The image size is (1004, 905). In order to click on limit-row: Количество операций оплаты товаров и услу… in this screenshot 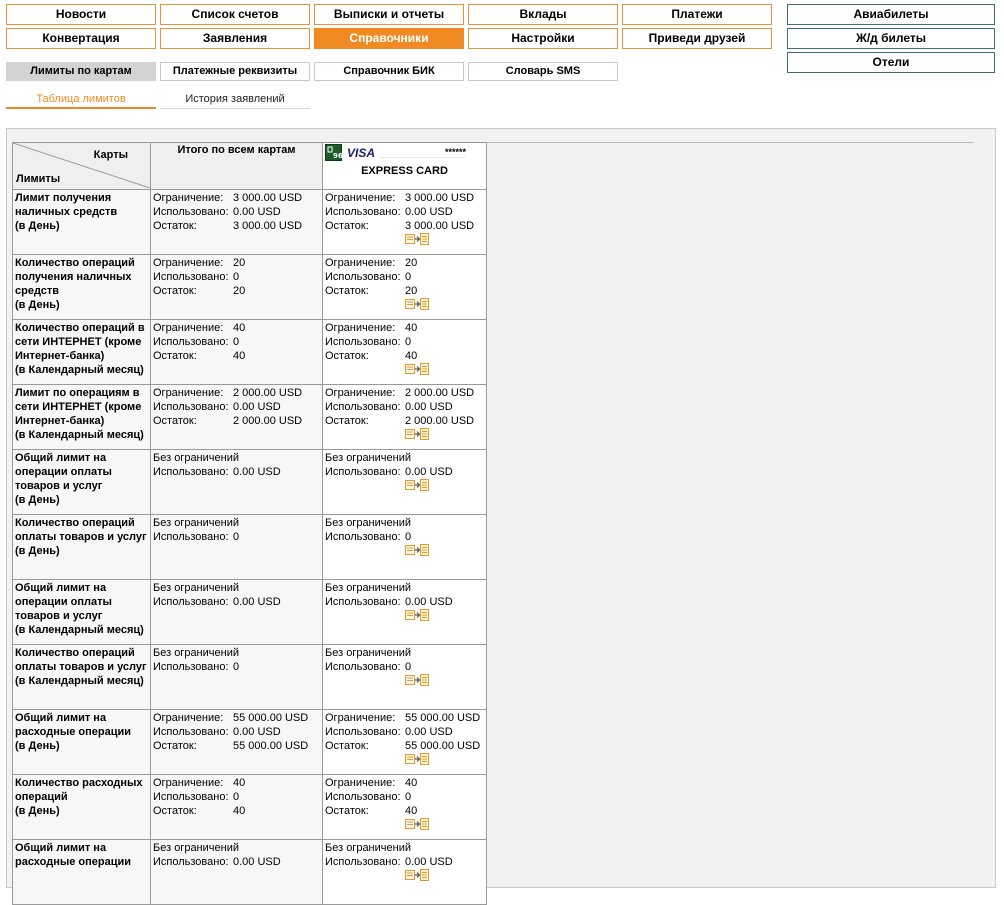, I will do `click(249, 677)`.